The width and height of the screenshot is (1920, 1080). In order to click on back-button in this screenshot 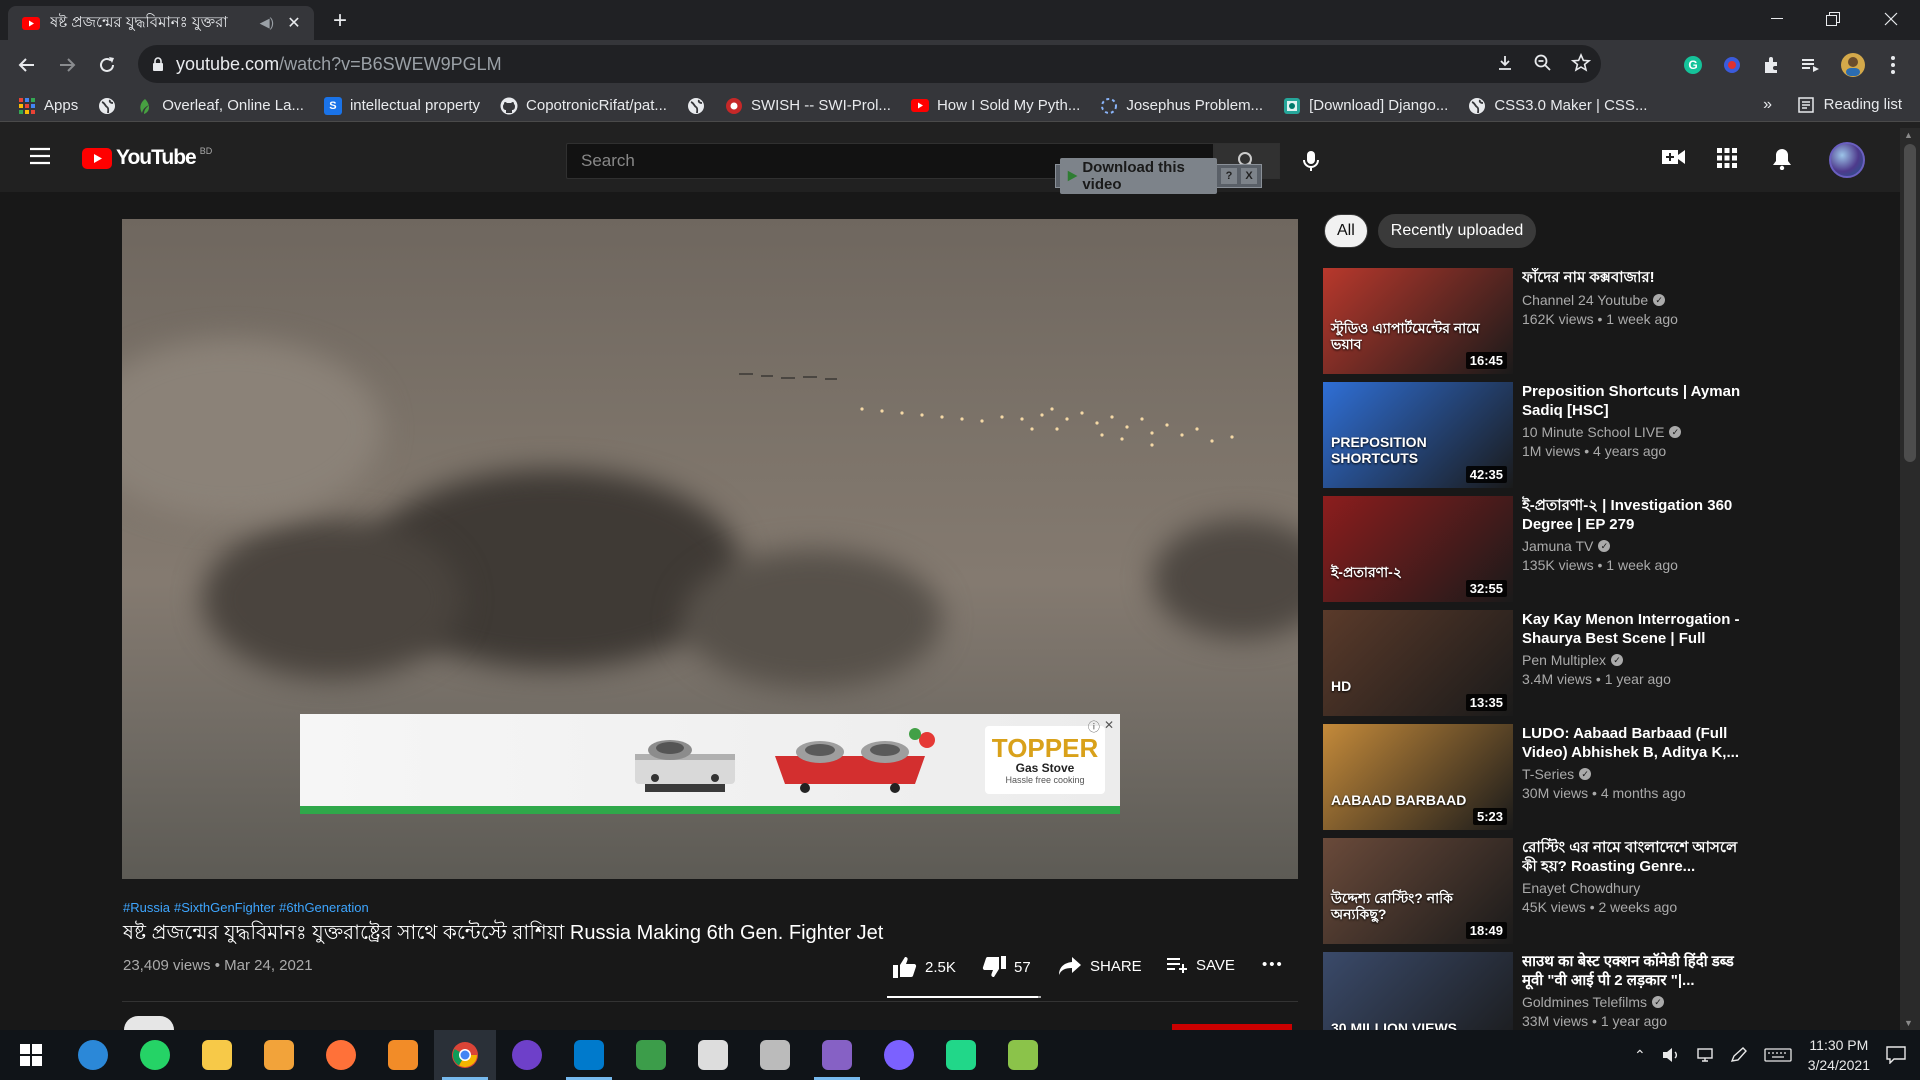, I will do `click(27, 65)`.